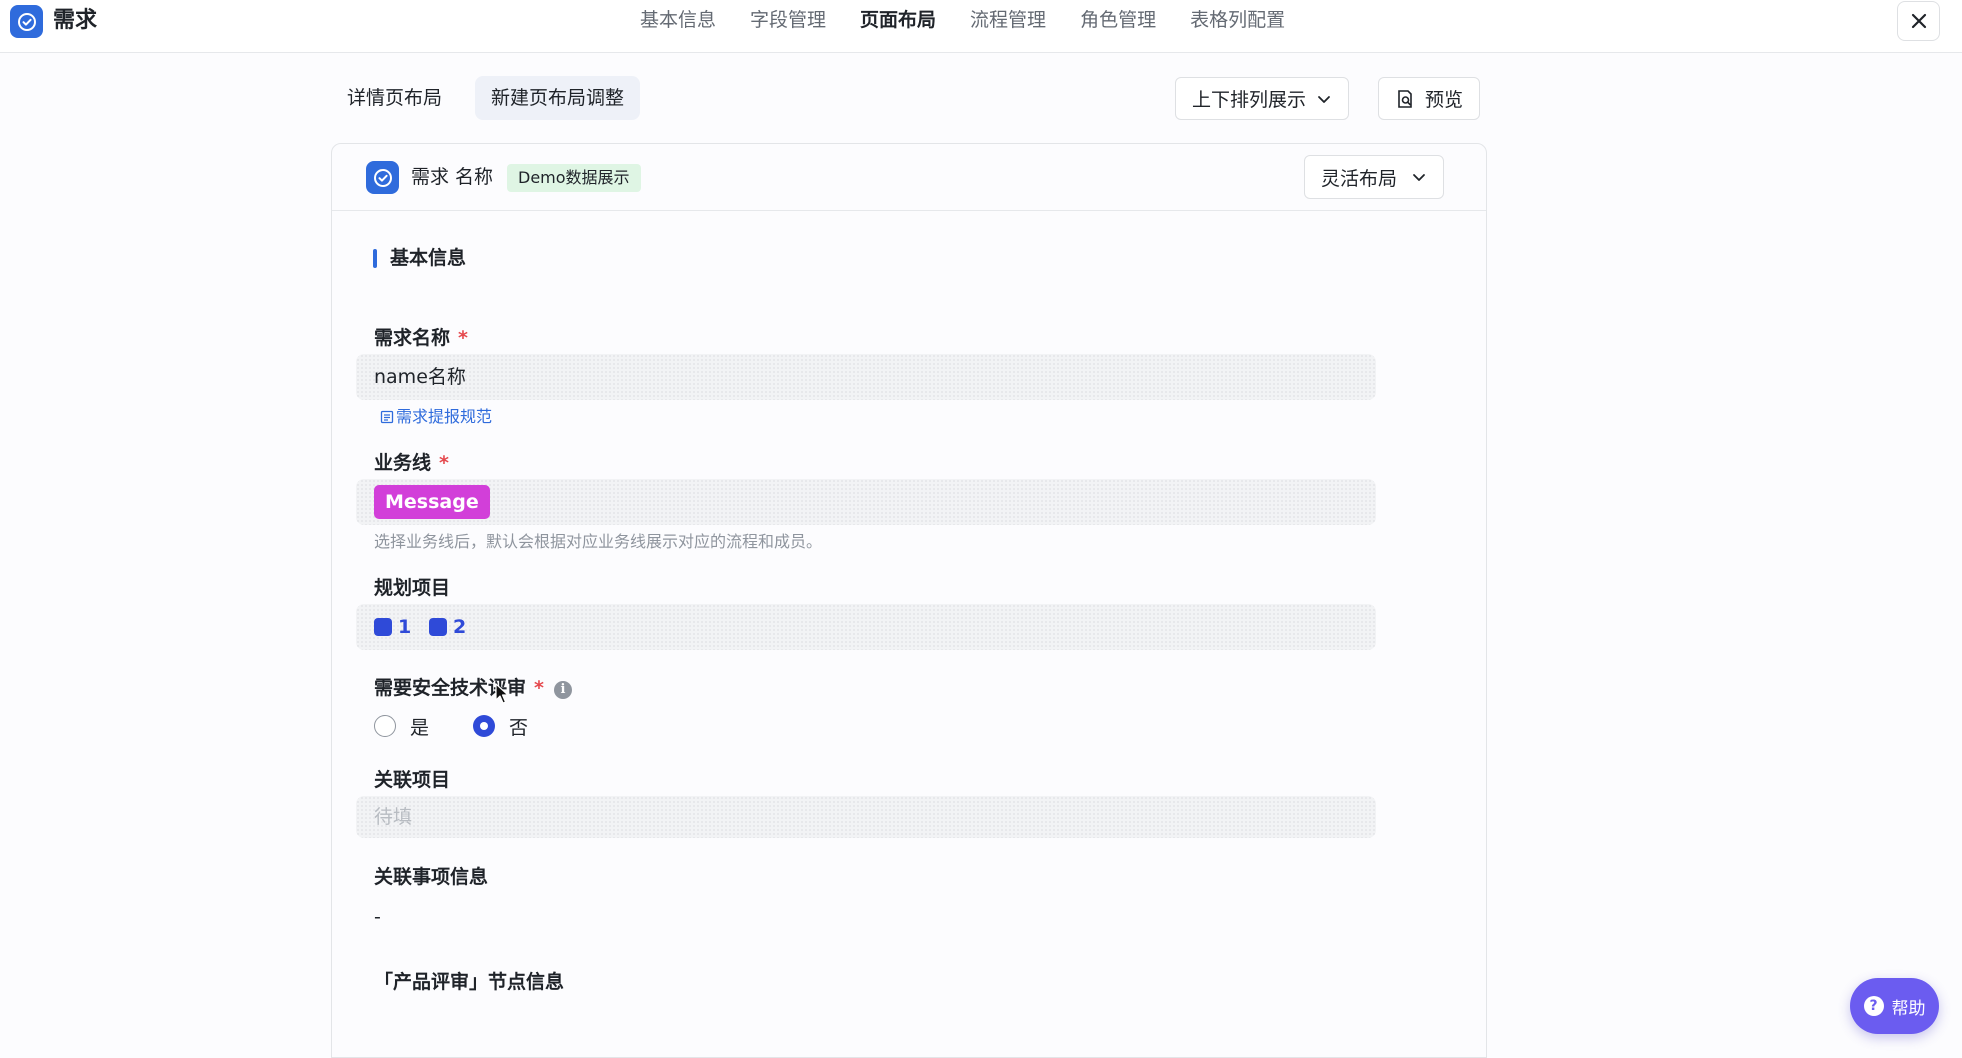 This screenshot has width=1962, height=1058. Describe the element at coordinates (412, 588) in the screenshot. I see `field-label-plan-project: 规划项目` at that location.